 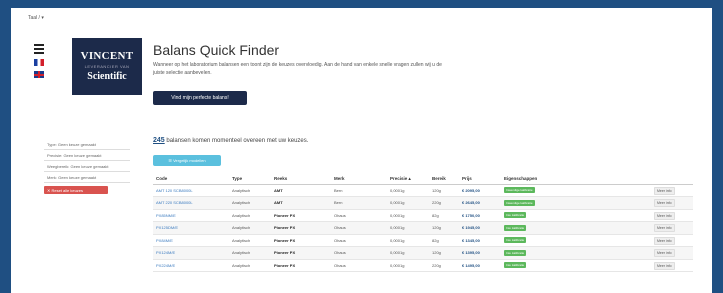 What do you see at coordinates (444, 265) in the screenshot?
I see `cell-range: 220g` at bounding box center [444, 265].